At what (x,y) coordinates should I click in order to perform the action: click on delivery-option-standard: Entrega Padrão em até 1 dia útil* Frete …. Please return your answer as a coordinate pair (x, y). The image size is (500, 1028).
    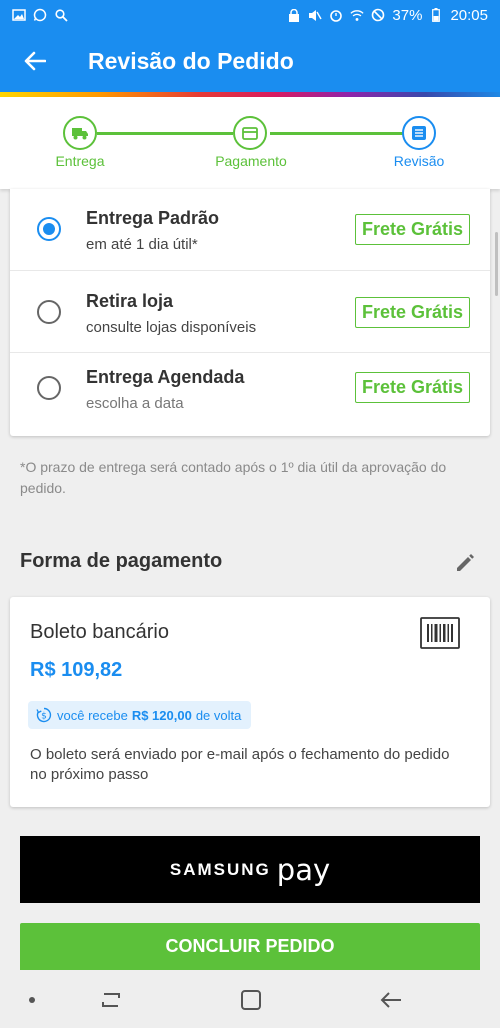
    Looking at the image, I should click on (250, 230).